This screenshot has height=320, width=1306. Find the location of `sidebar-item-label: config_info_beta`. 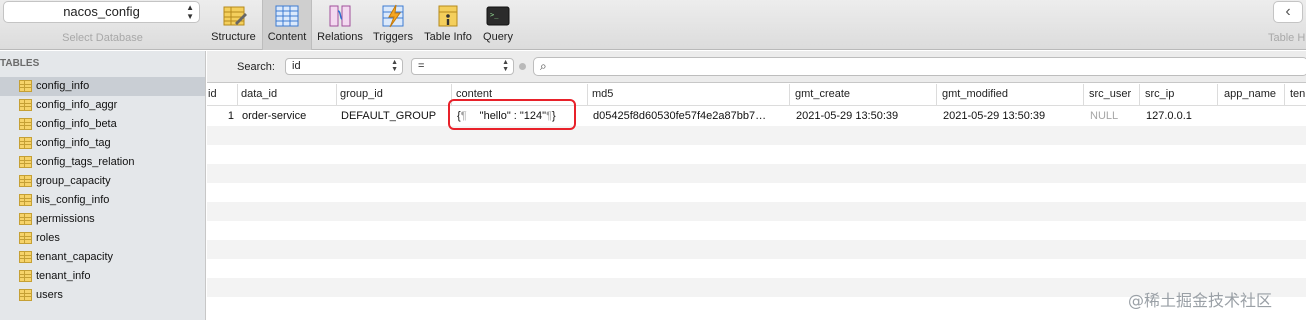

sidebar-item-label: config_info_beta is located at coordinates (76, 124).